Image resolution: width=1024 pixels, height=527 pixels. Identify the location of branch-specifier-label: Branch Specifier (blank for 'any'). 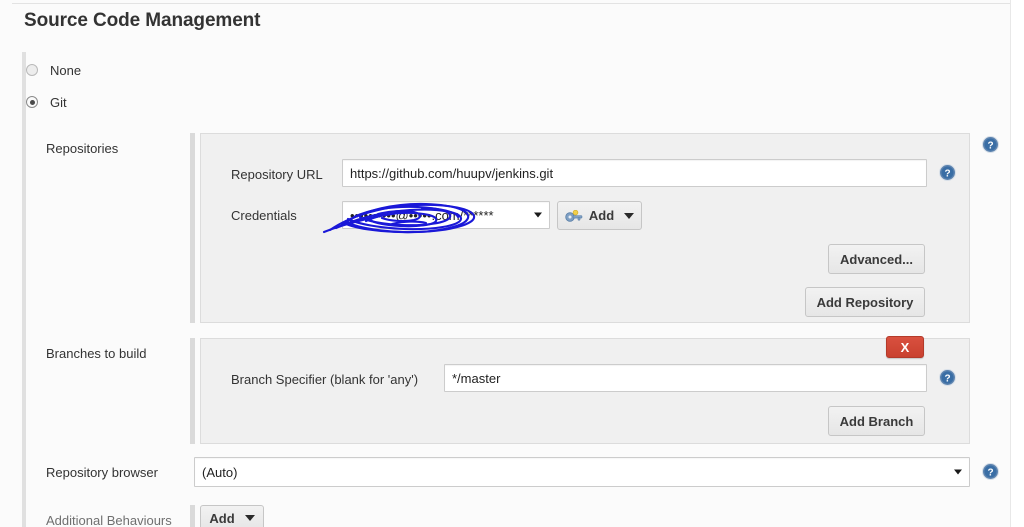
(325, 379).